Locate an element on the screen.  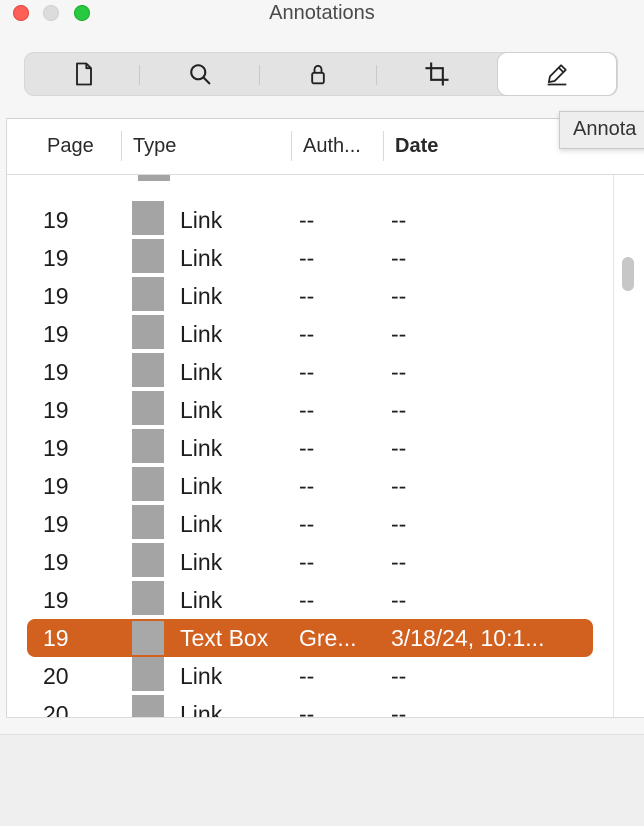
document-icon is located at coordinates (84, 74).